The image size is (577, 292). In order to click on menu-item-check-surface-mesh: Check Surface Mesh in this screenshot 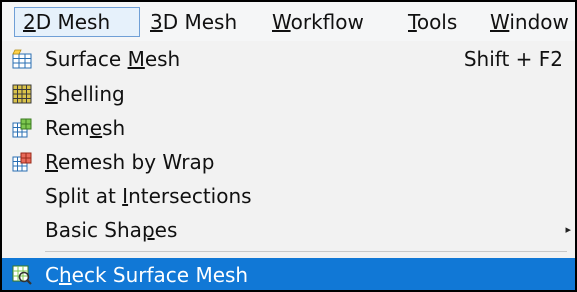, I will do `click(288, 274)`.